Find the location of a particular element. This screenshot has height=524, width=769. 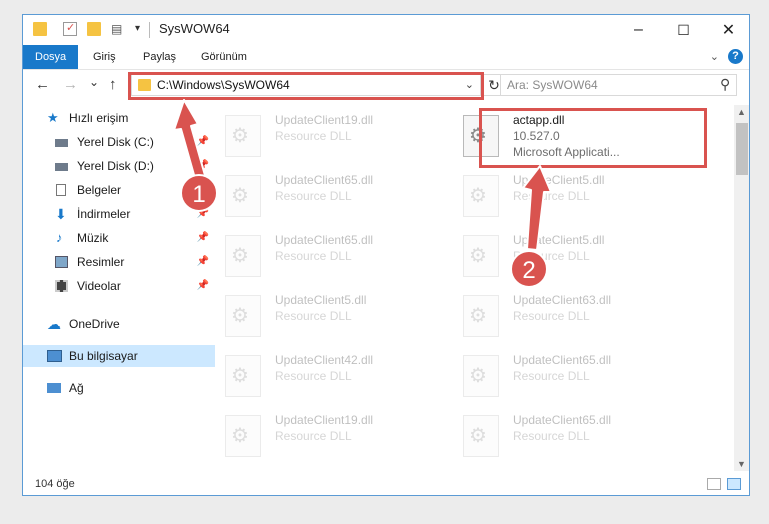

step-badge-1: 1 is located at coordinates (199, 193).